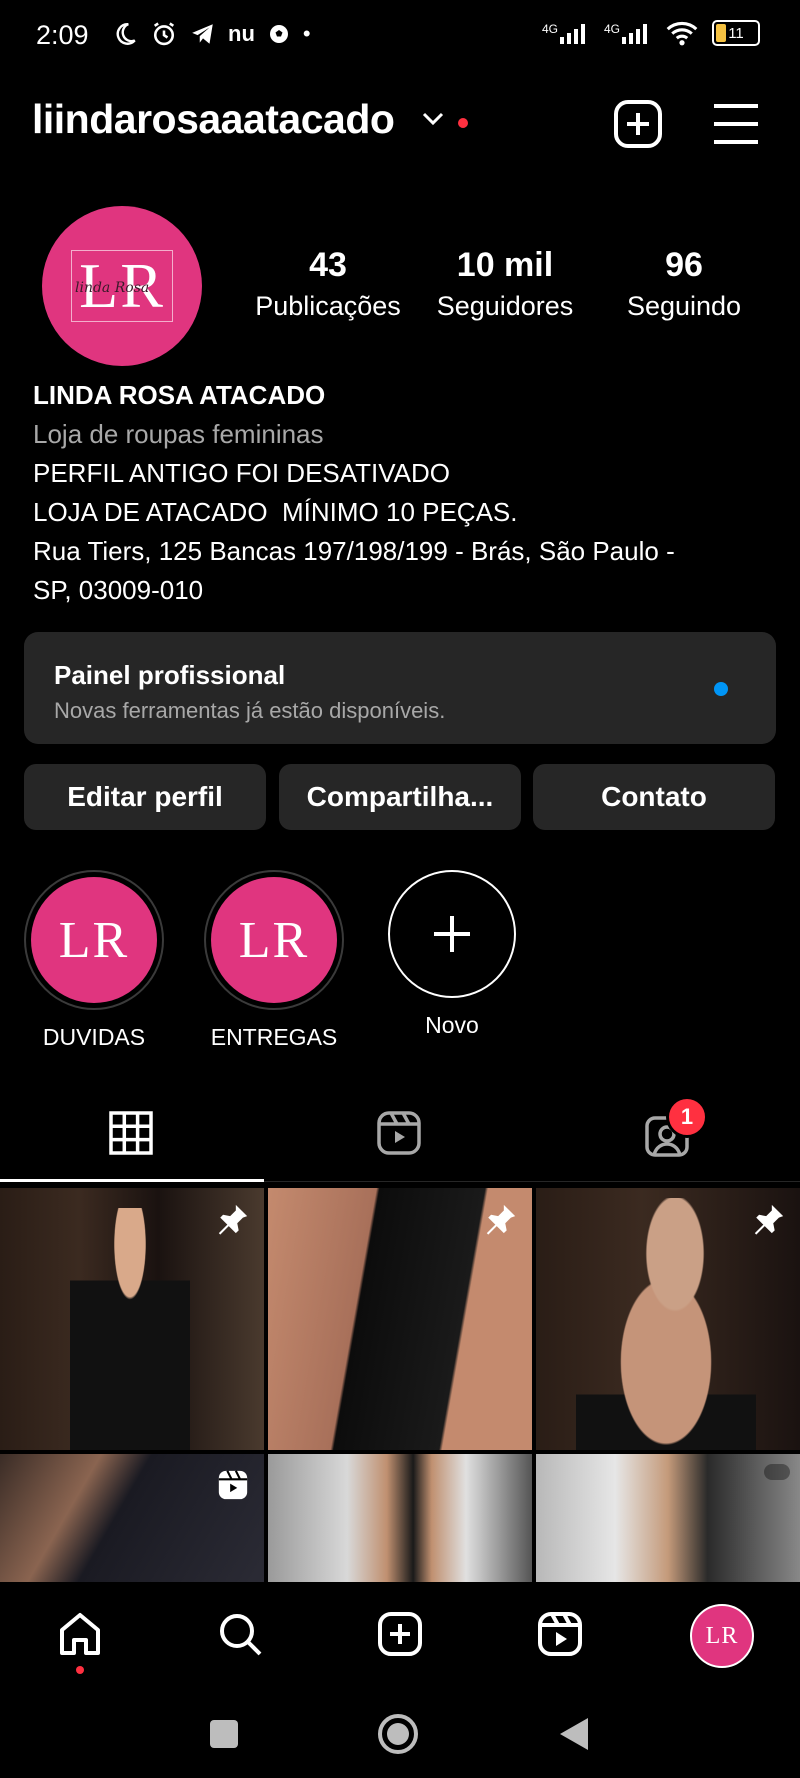  What do you see at coordinates (721, 689) in the screenshot?
I see `panel-new-dot` at bounding box center [721, 689].